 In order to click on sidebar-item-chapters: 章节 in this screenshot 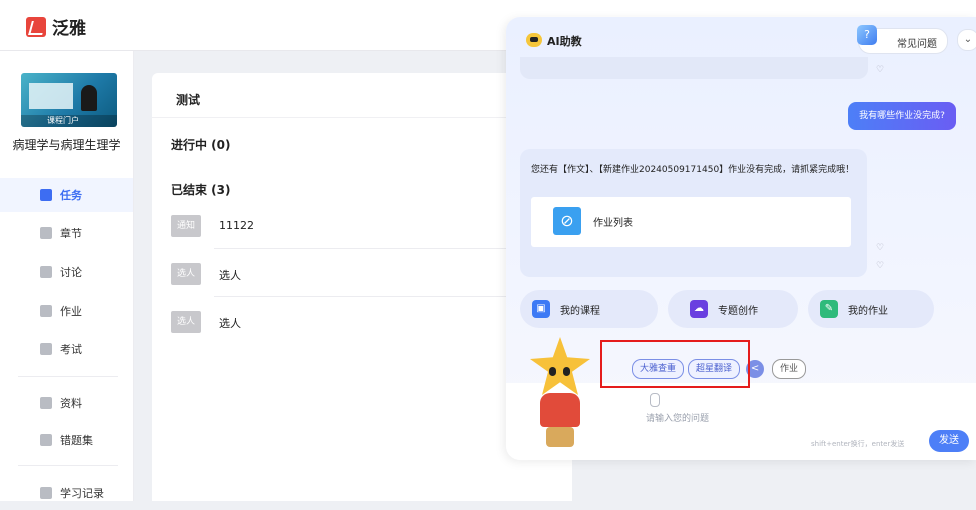, I will do `click(66, 233)`.